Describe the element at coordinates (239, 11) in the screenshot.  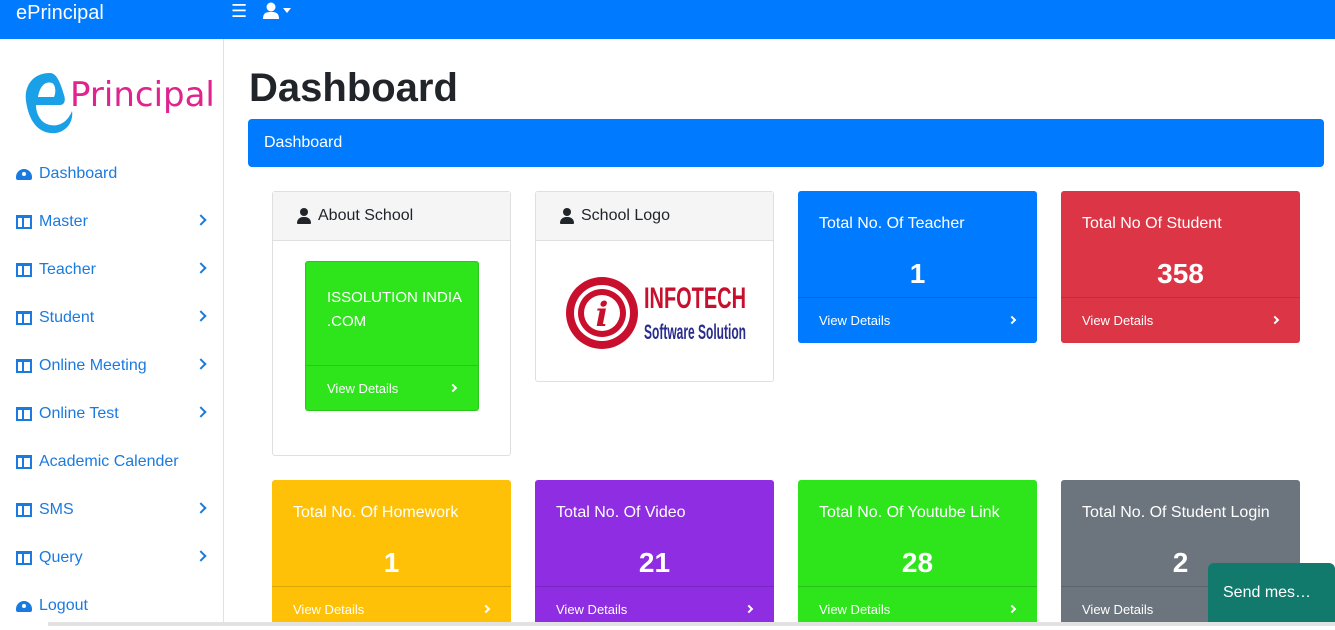
I see `menu-toggle-icon: ☰` at that location.